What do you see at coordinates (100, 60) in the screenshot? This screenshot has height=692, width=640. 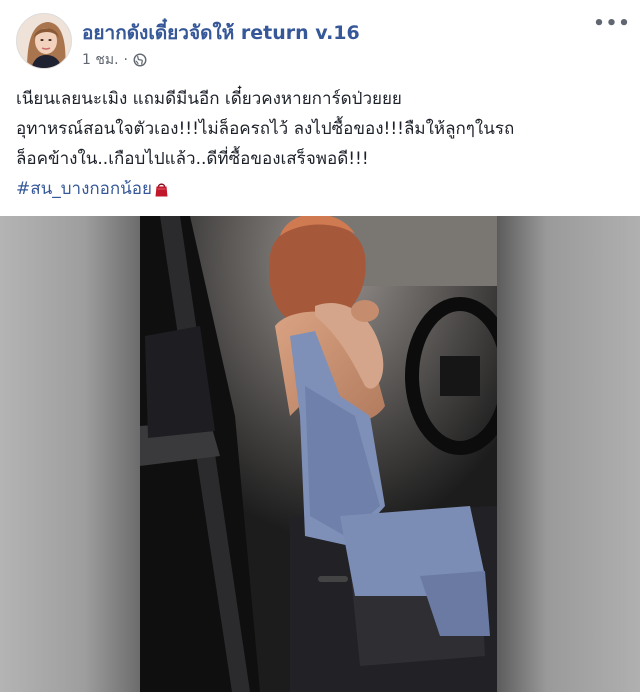 I see `post-timestamp: 1 ชม.` at bounding box center [100, 60].